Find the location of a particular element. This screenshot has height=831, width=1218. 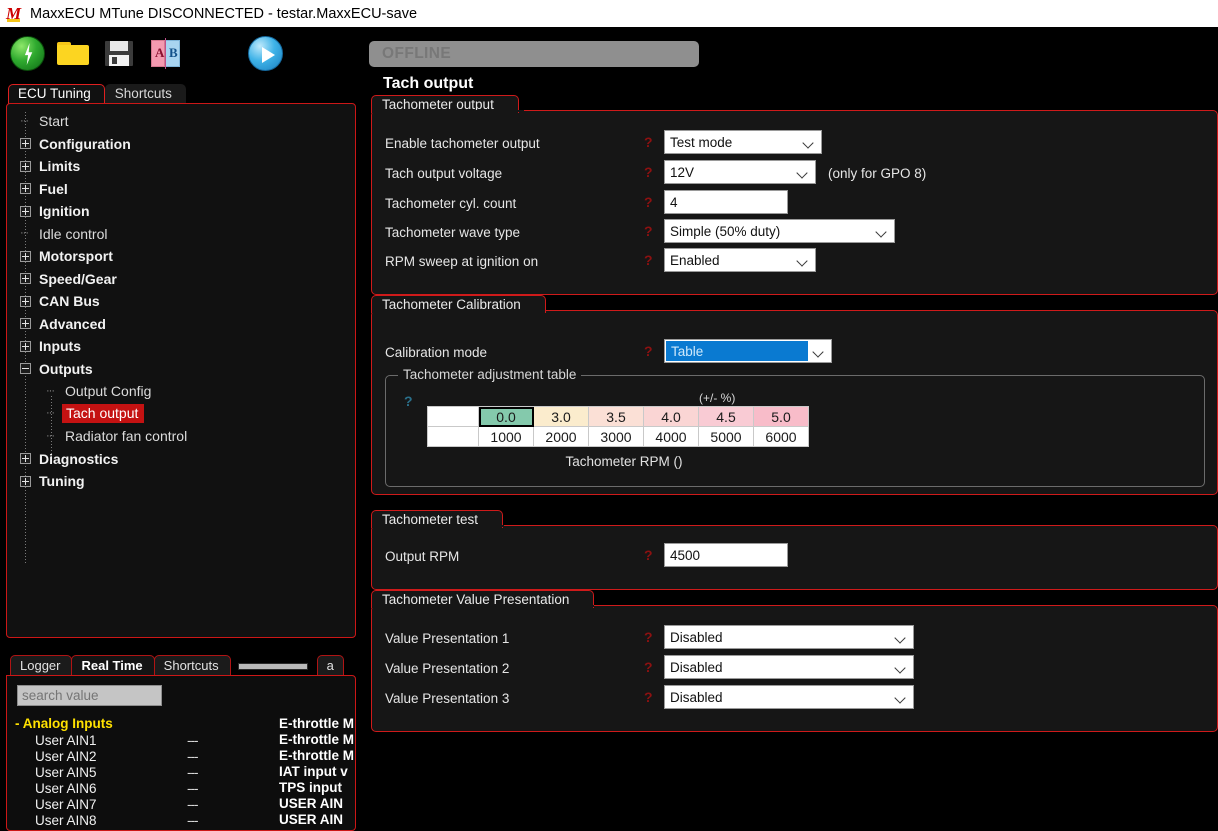

blue-play-icon is located at coordinates (265, 53).